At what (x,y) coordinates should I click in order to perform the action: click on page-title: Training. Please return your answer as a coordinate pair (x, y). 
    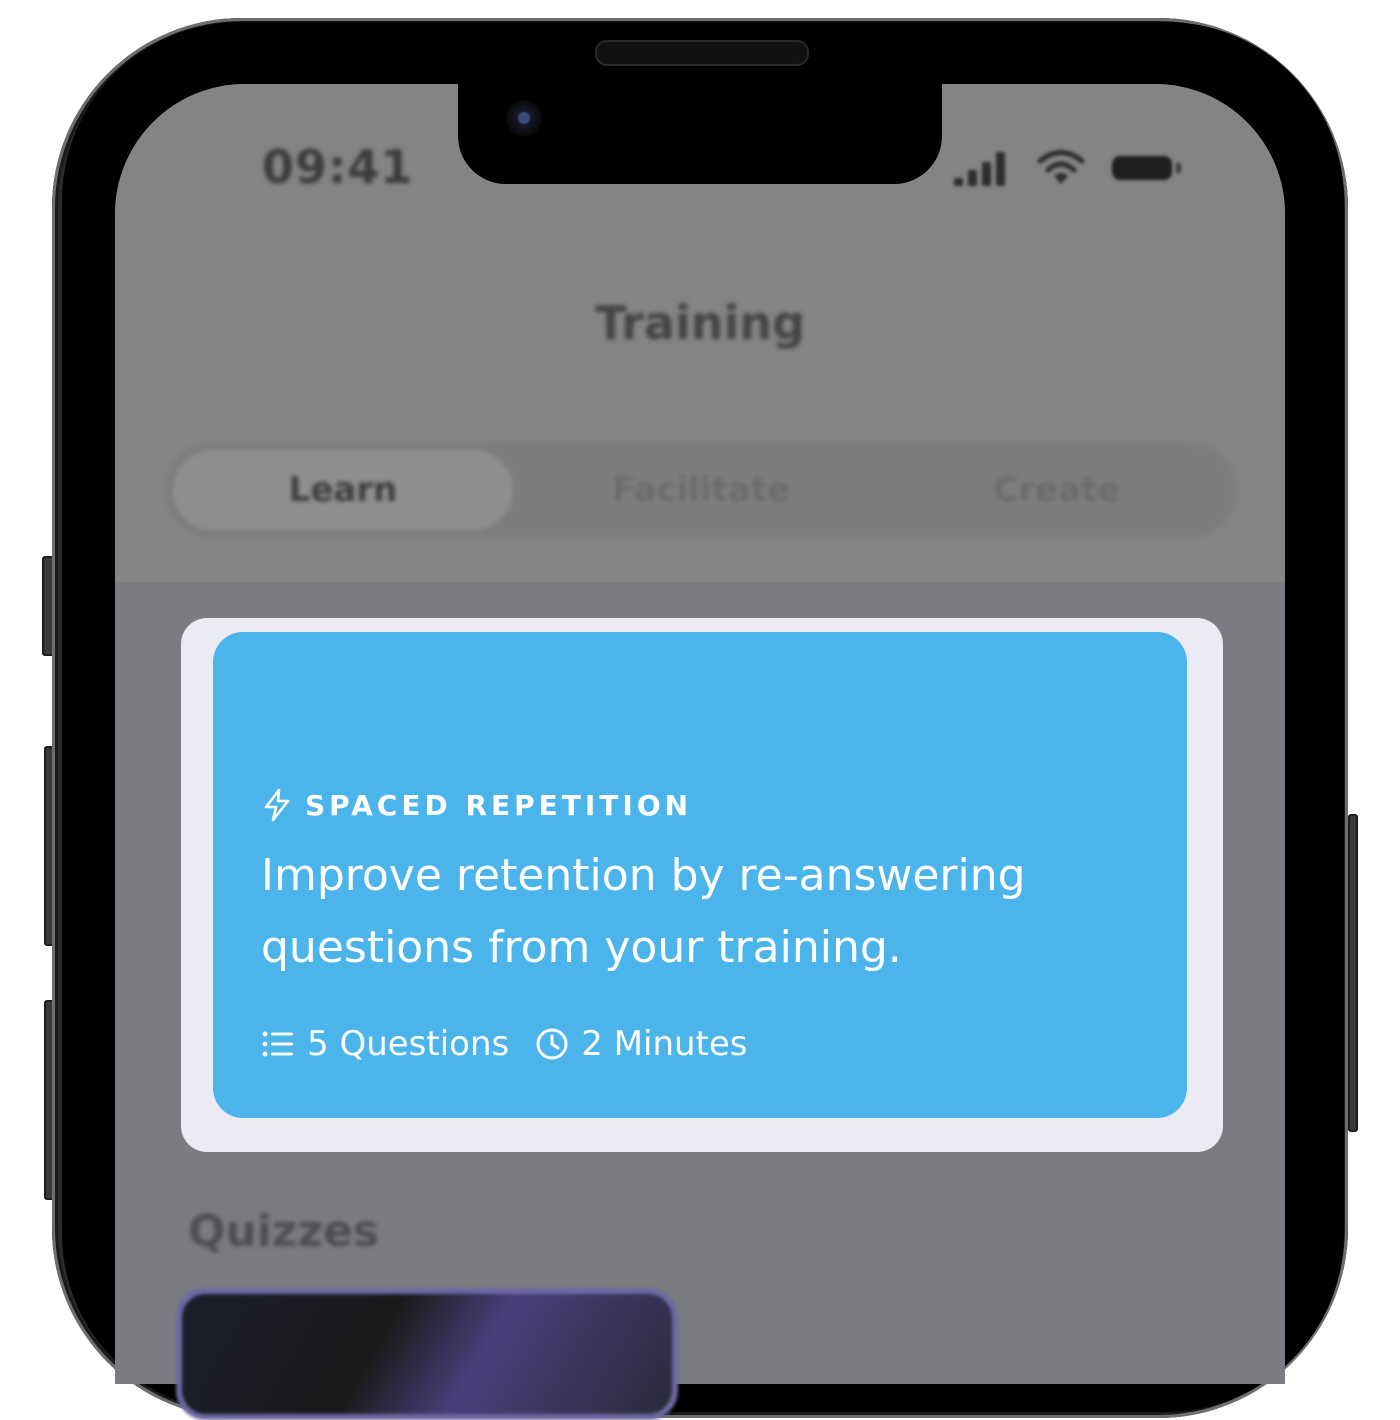
    Looking at the image, I should click on (699, 323).